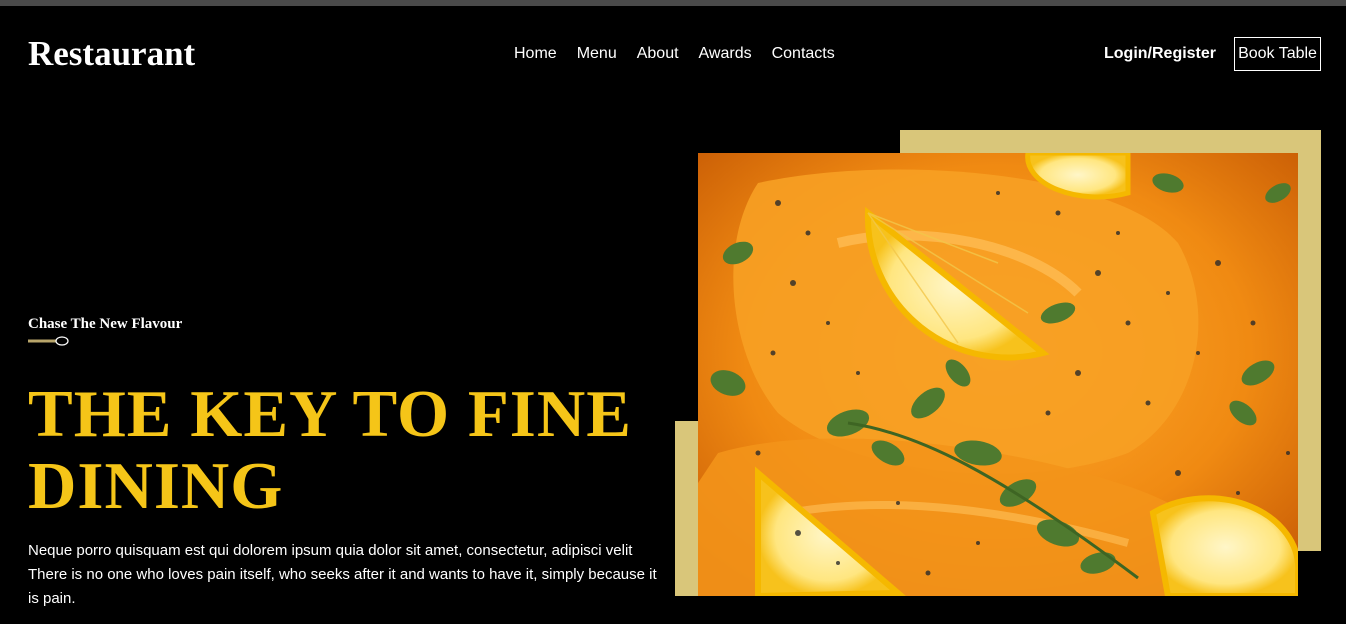  Describe the element at coordinates (105, 324) in the screenshot. I see `hero-tagline: Chase The New Flavour` at that location.